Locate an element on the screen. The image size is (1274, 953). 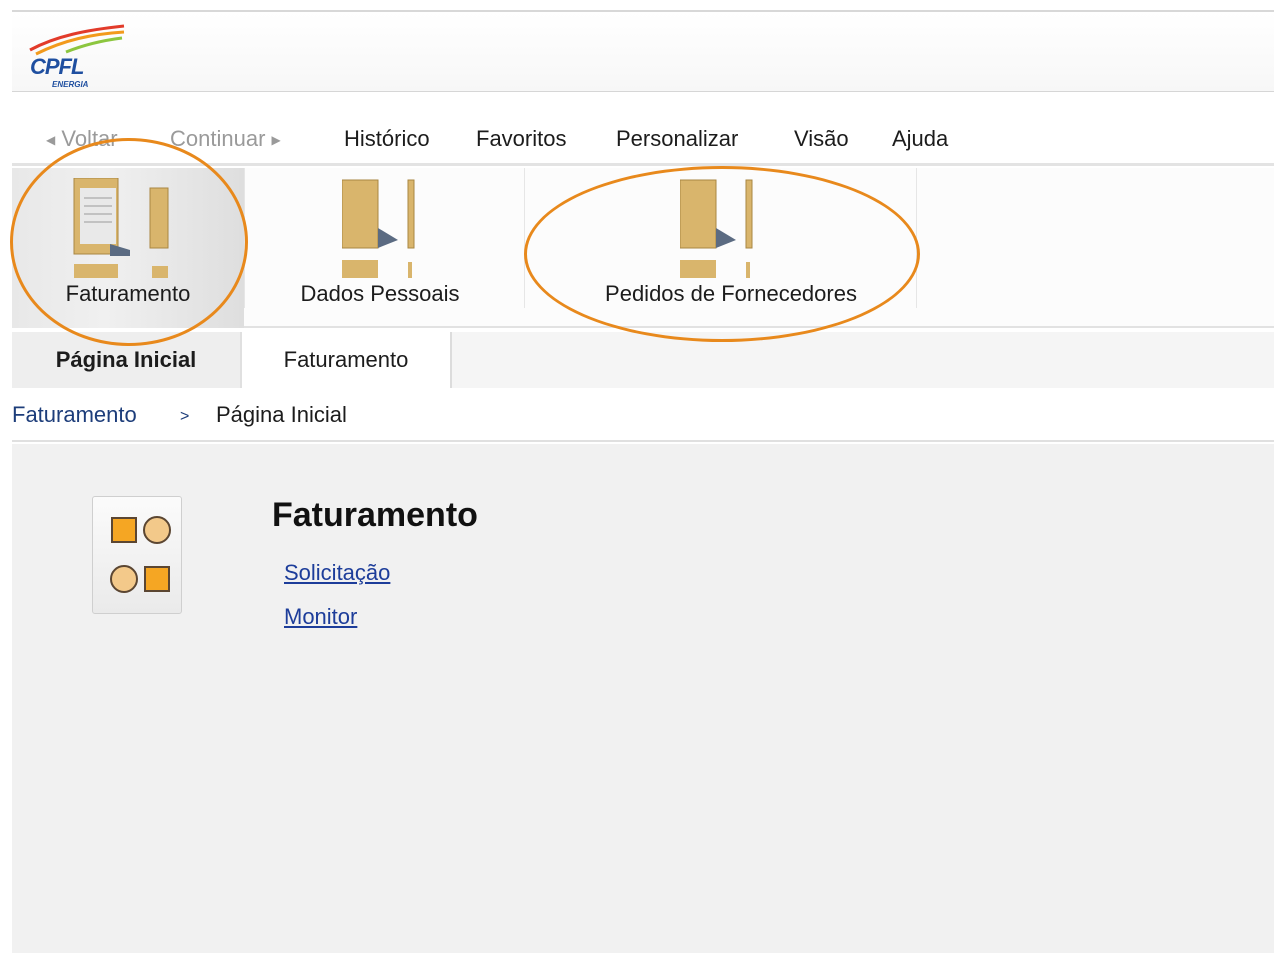
breadcrumb-current: Página Inicial is located at coordinates (281, 414).